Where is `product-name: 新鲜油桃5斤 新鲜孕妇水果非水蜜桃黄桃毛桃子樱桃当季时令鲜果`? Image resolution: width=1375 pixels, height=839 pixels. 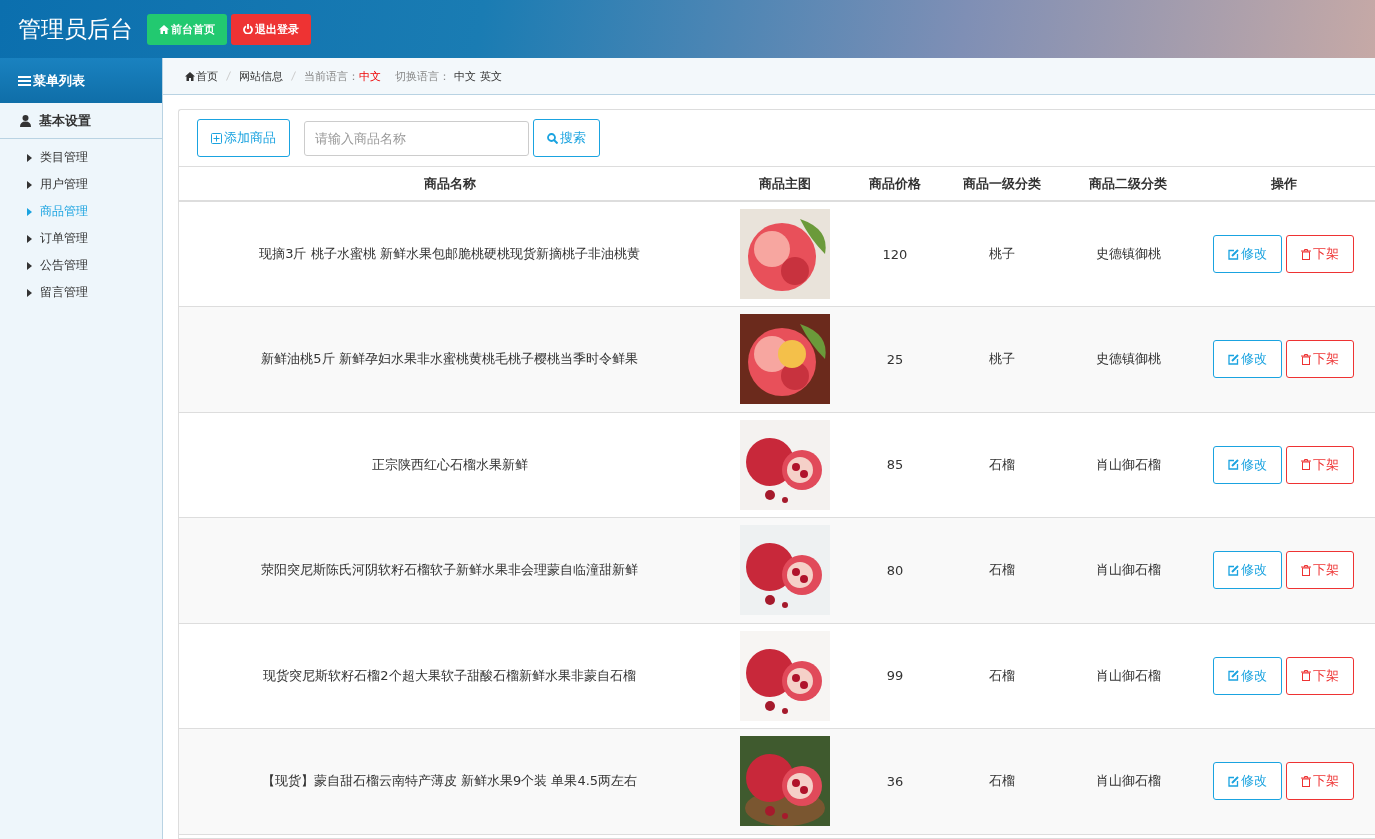
product-name: 新鲜油桃5斤 新鲜孕妇水果非水蜜桃黄桃毛桃子樱桃当季时令鲜果 is located at coordinates (449, 359).